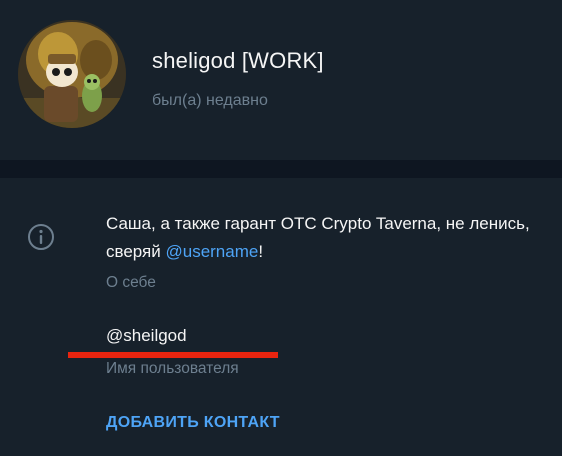 This screenshot has height=456, width=562. What do you see at coordinates (146, 336) in the screenshot?
I see `username-value: @sheilgod` at bounding box center [146, 336].